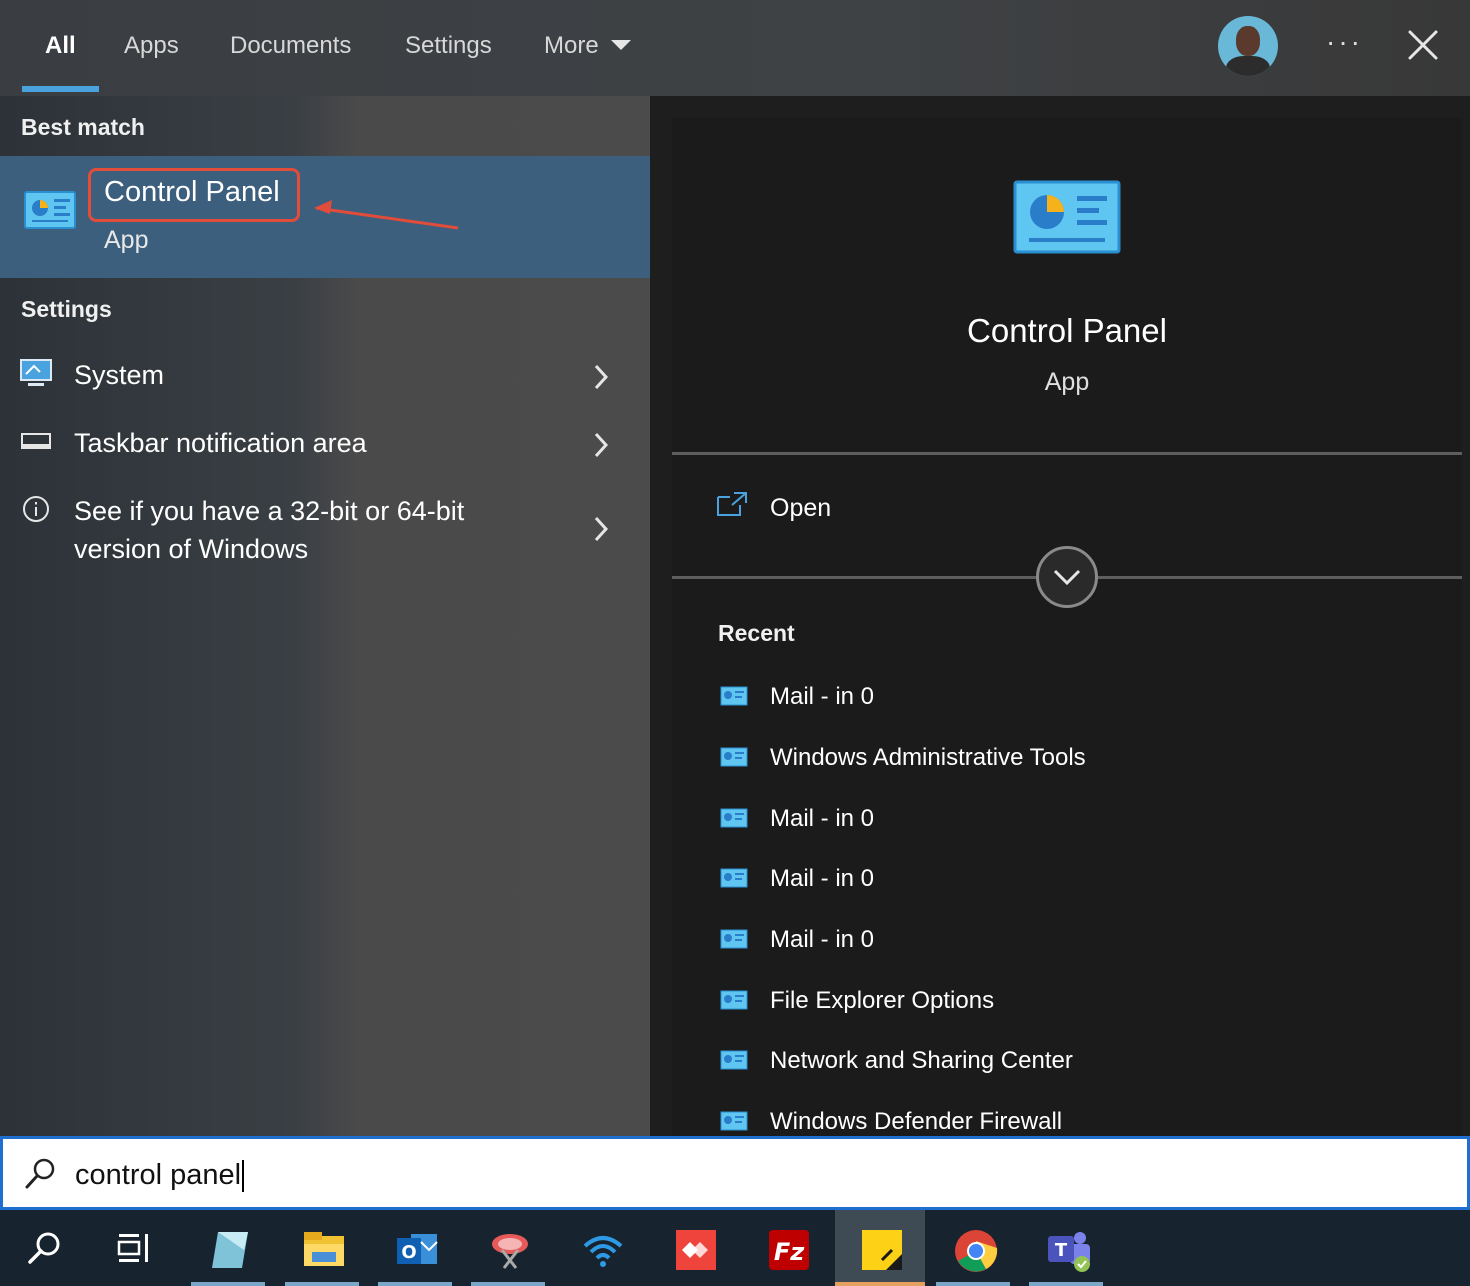 Image resolution: width=1470 pixels, height=1286 pixels. What do you see at coordinates (928, 757) in the screenshot?
I see `recent-item-label: Windows Administrative Tools` at bounding box center [928, 757].